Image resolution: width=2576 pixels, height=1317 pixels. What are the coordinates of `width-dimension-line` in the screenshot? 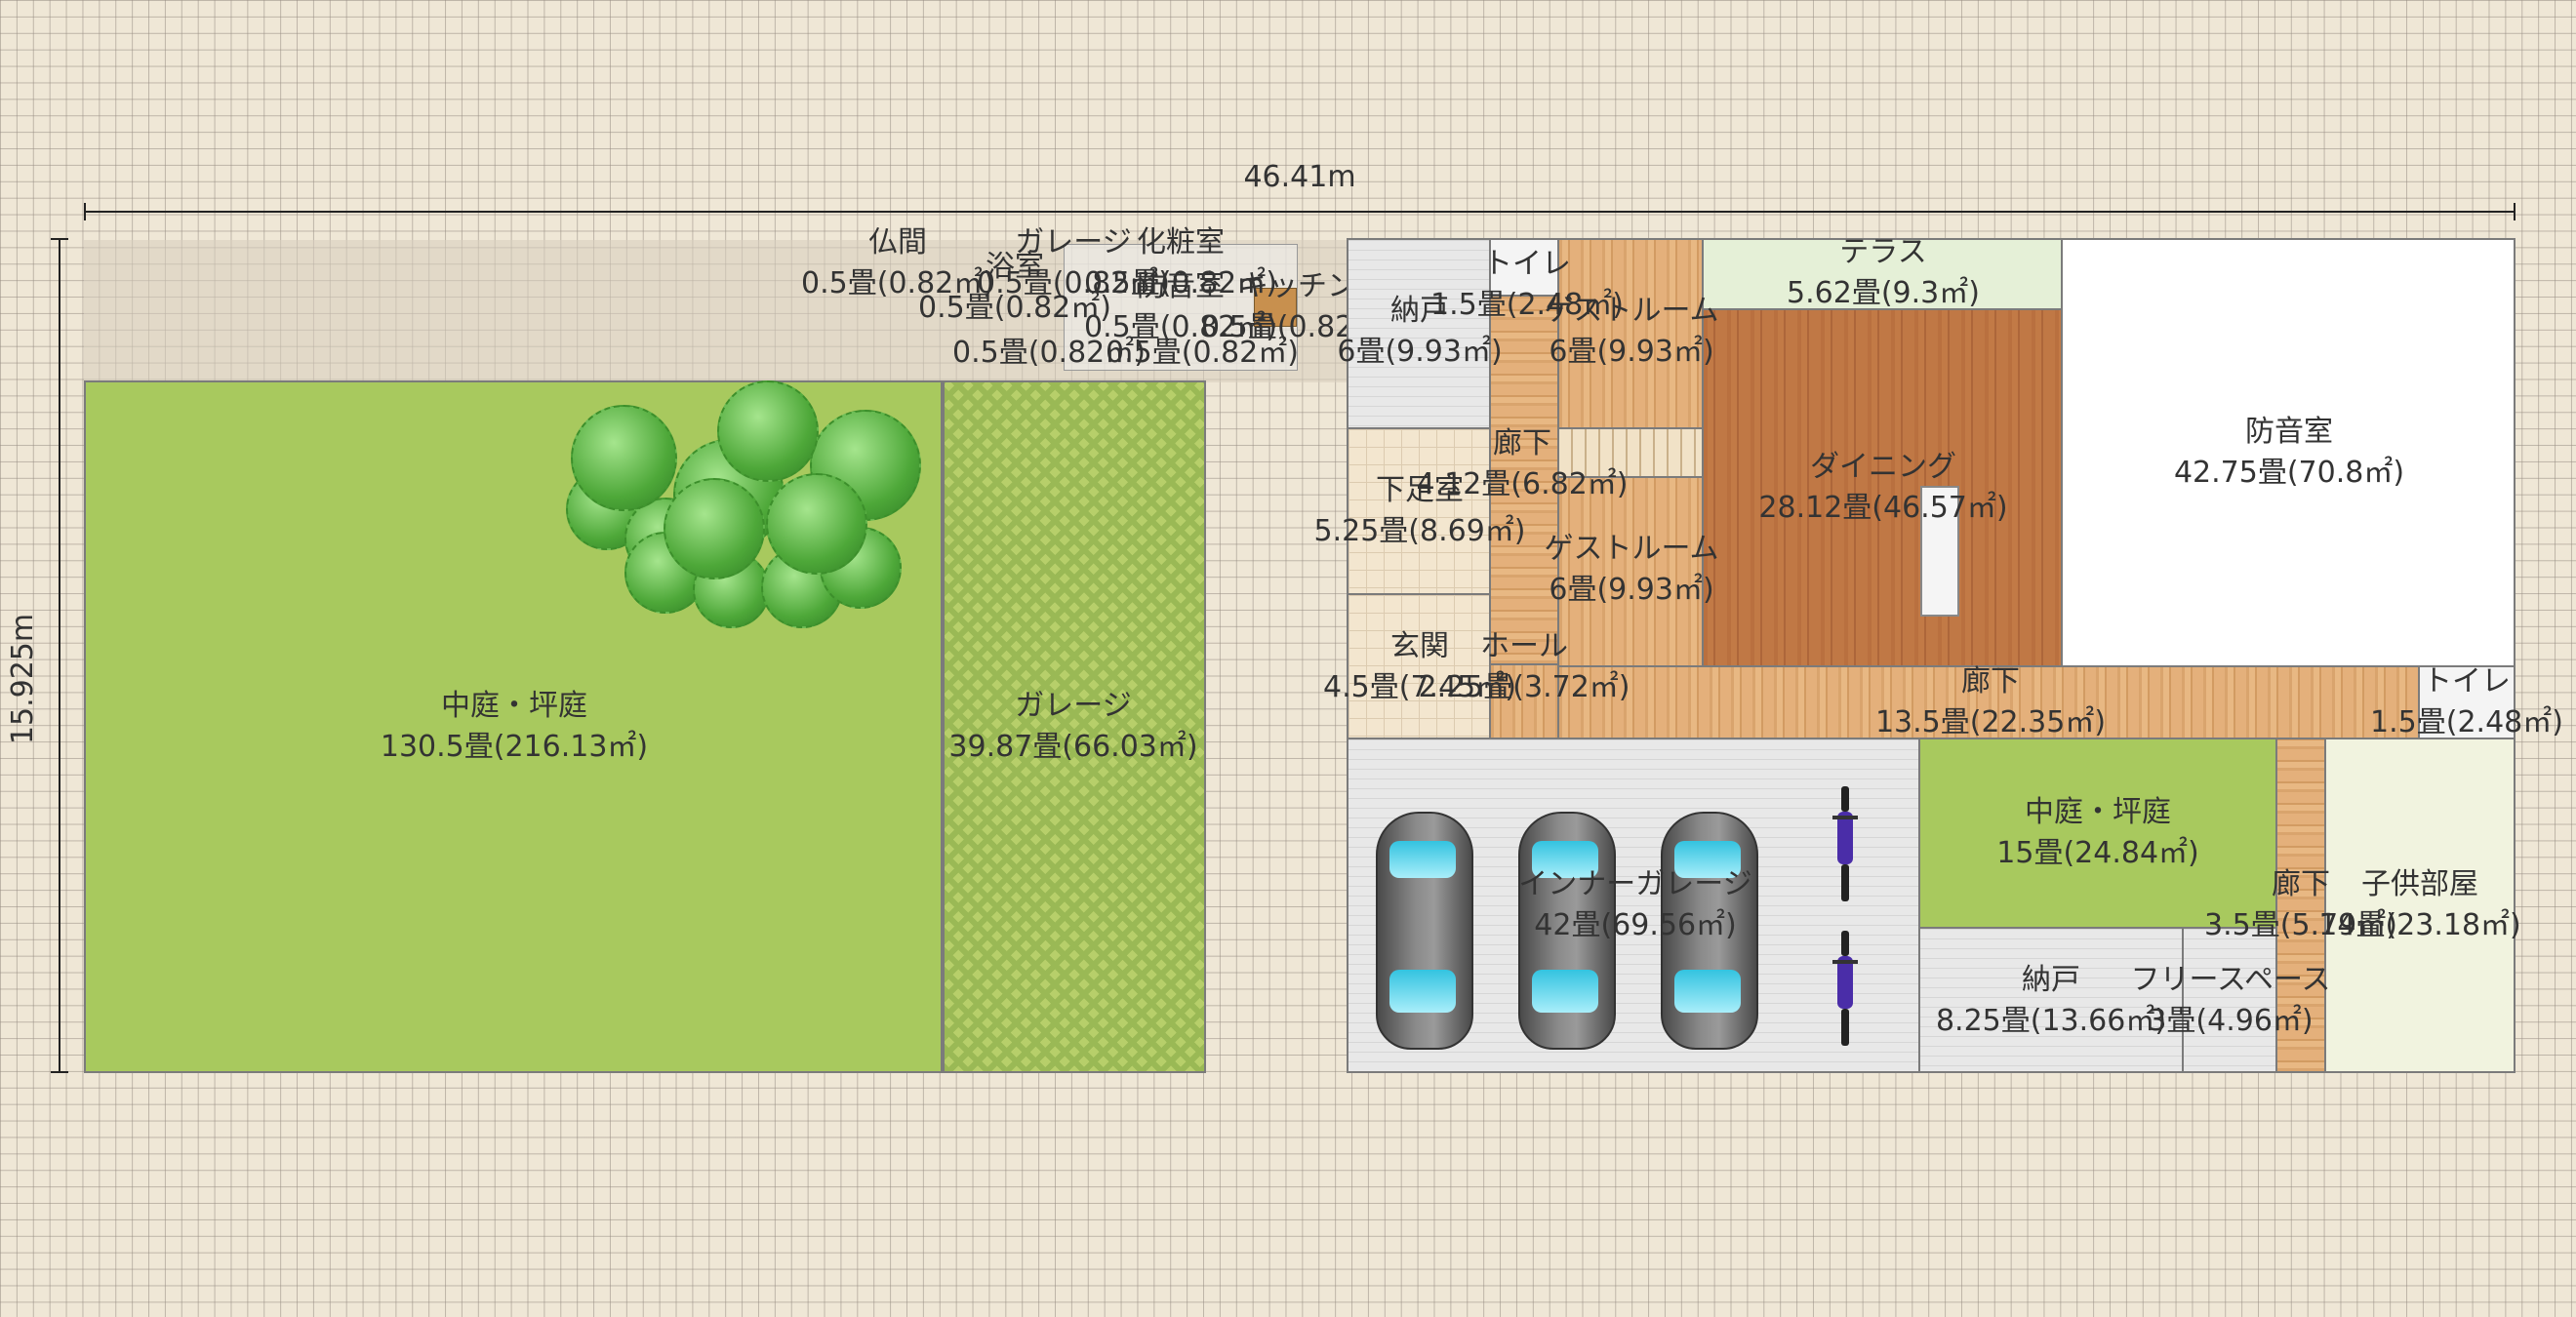 It's located at (1300, 212).